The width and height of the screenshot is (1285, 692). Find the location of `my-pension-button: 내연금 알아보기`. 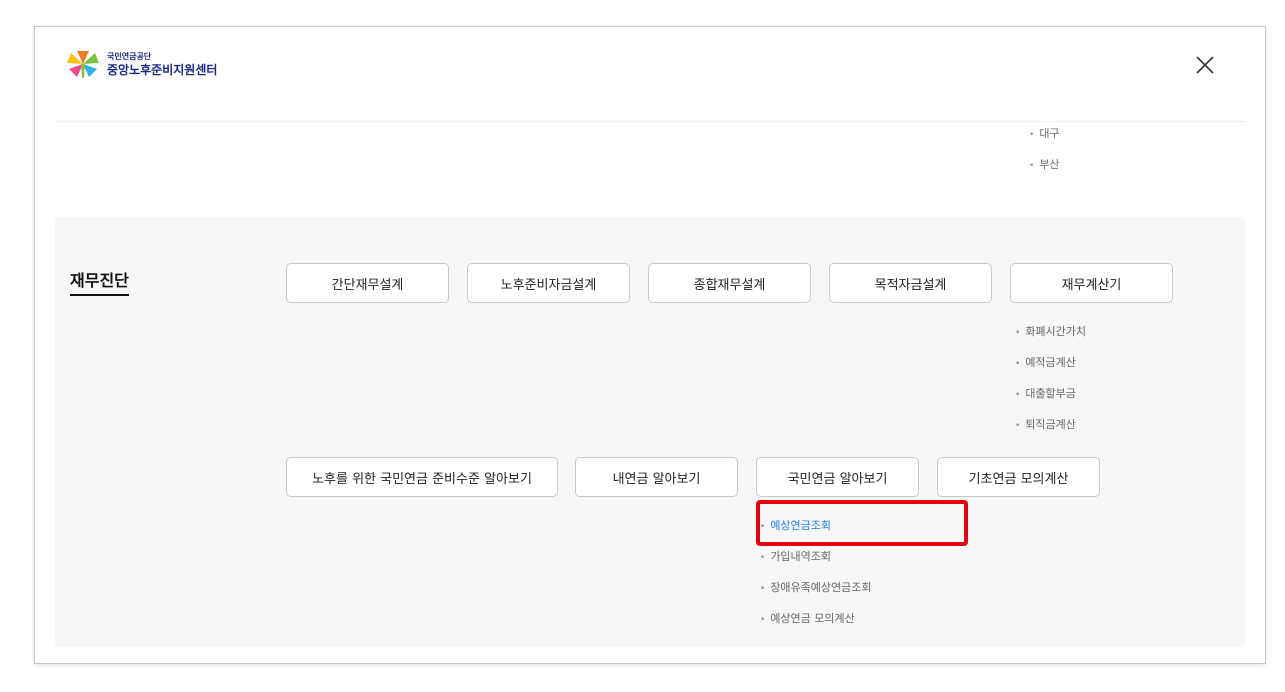

my-pension-button: 내연금 알아보기 is located at coordinates (656, 477).